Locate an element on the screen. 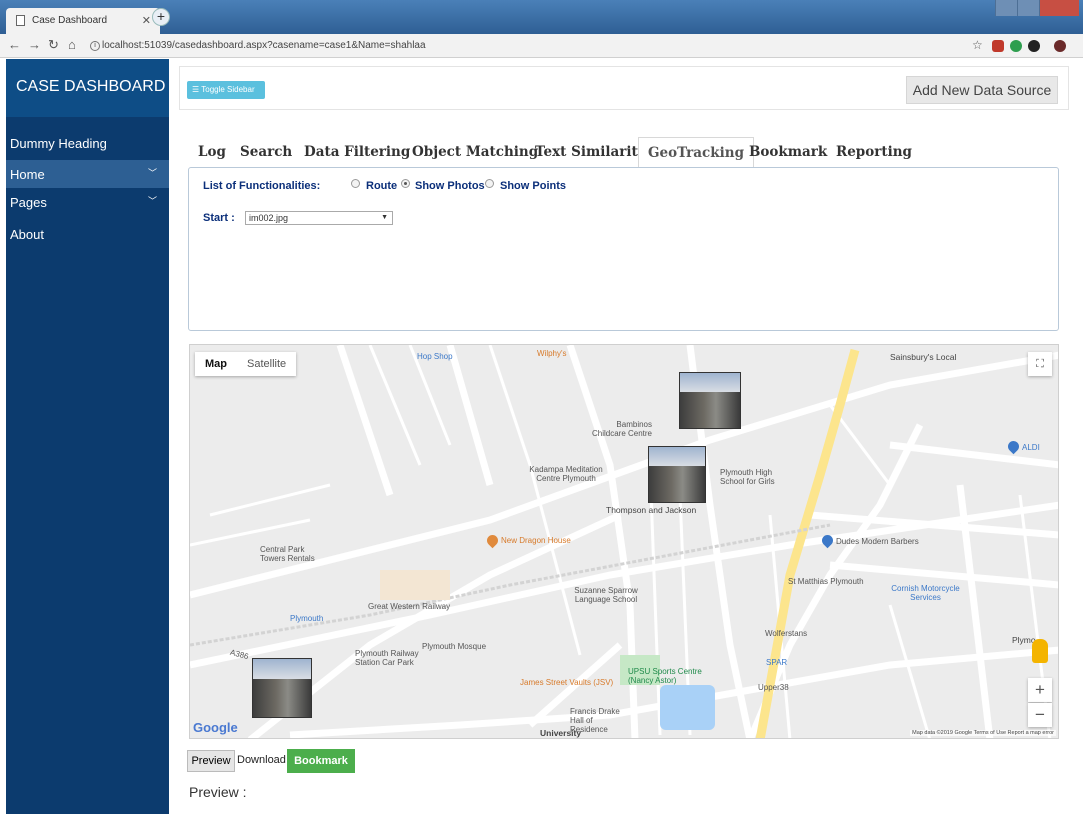 This screenshot has height=814, width=1083. functionalities-label: List of Functionalities: is located at coordinates (262, 186).